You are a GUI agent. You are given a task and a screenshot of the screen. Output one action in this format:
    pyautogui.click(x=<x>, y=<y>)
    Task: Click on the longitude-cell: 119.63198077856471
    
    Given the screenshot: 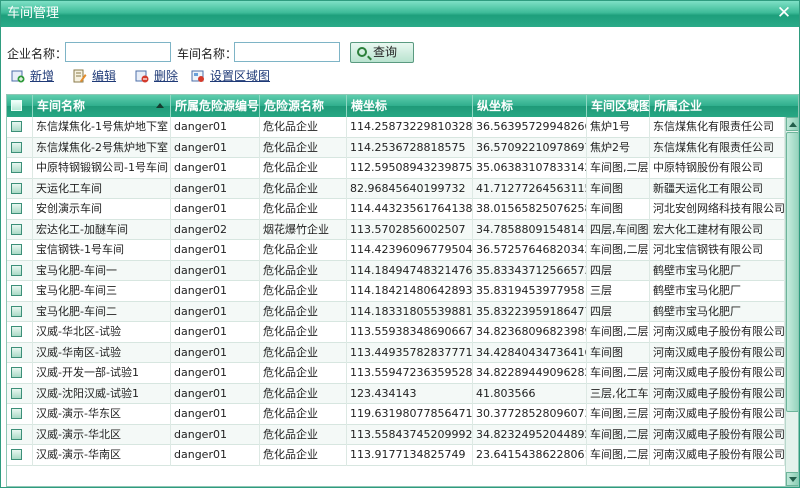 What is the action you would take?
    pyautogui.click(x=410, y=414)
    